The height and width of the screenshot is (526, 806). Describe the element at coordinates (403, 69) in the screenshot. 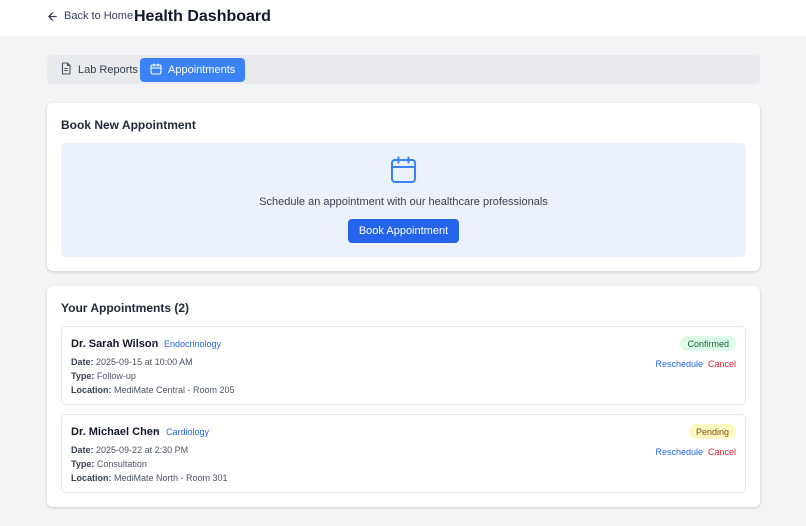

I see `tab-bar: Lab Reports Appointments` at that location.